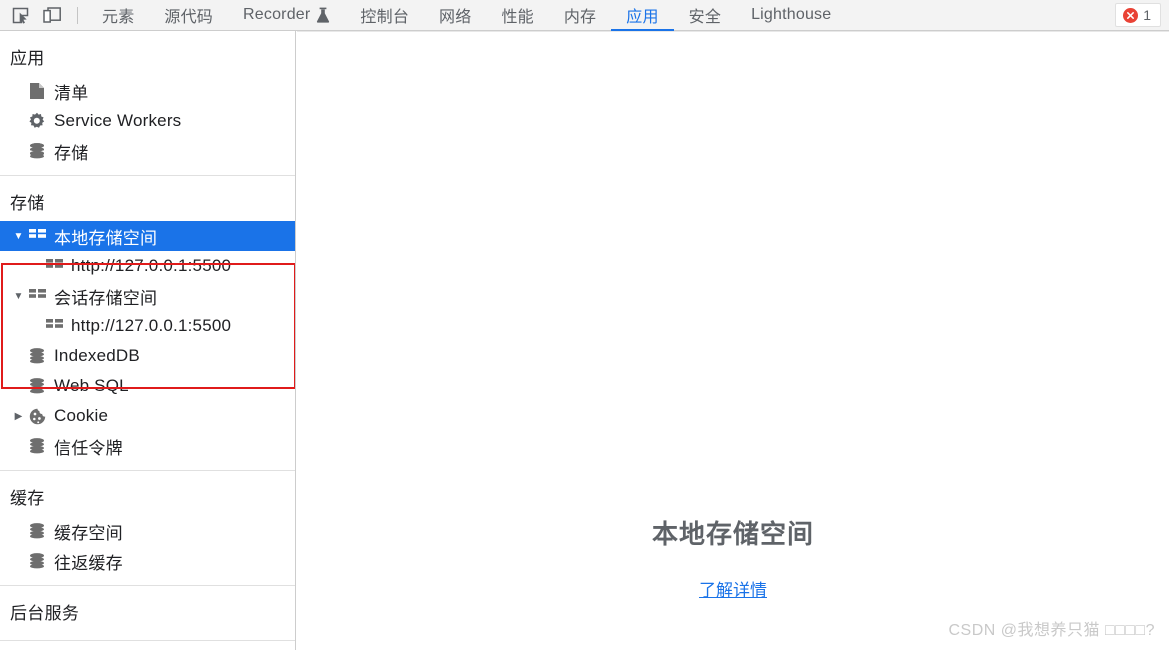 The height and width of the screenshot is (650, 1169). I want to click on sidebar-group-application-title: 应用, so click(27, 58).